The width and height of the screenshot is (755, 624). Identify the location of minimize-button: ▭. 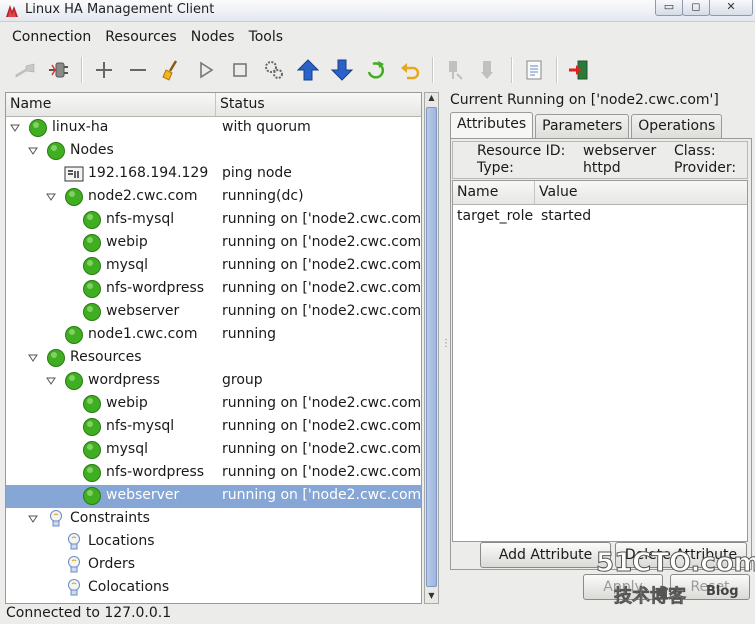
(669, 8).